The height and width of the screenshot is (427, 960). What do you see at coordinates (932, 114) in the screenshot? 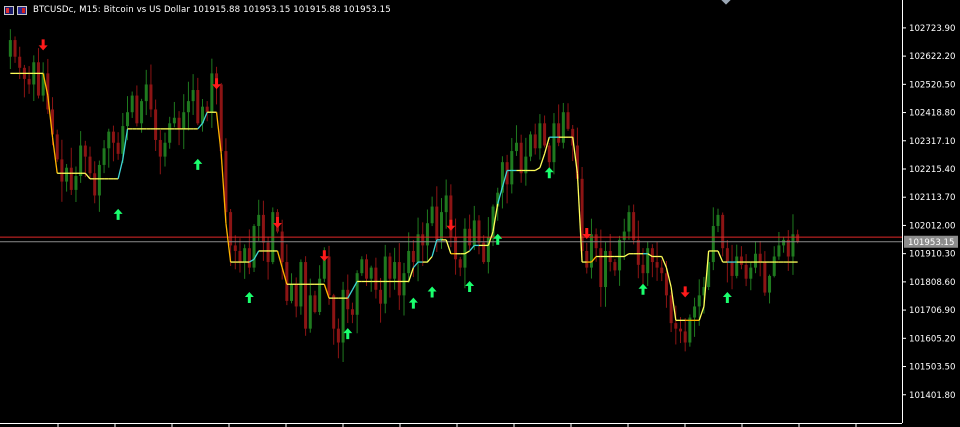
I see `y-tick-label: 102418.80` at bounding box center [932, 114].